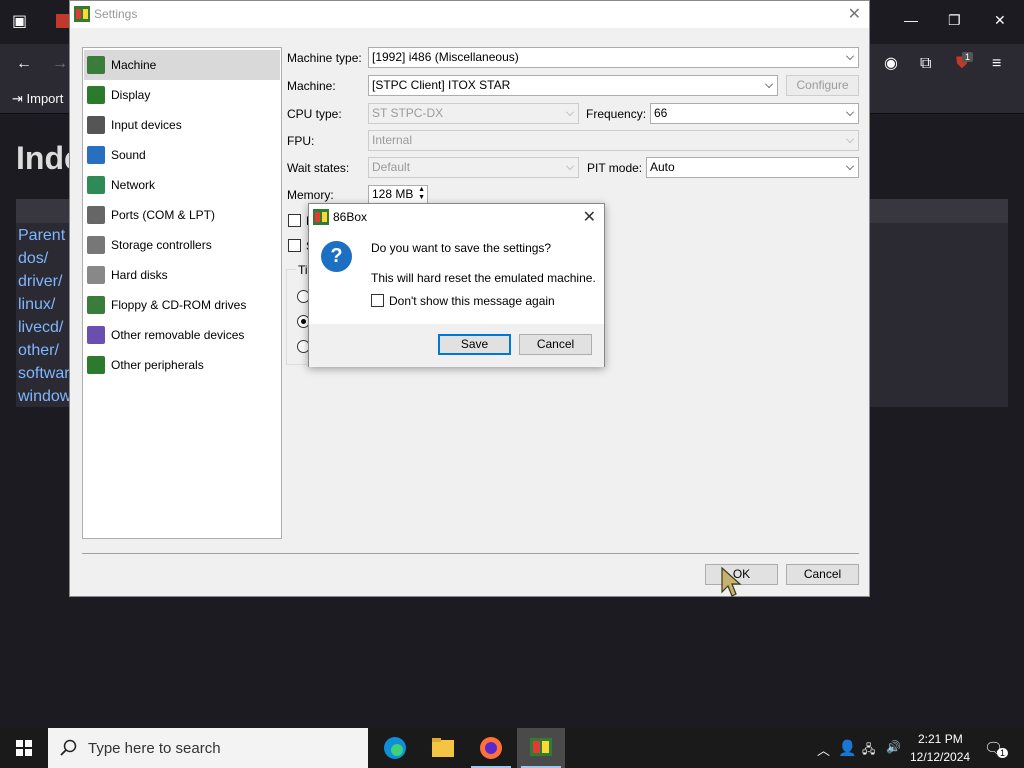  What do you see at coordinates (131, 95) in the screenshot?
I see `nav-item-label: Display` at bounding box center [131, 95].